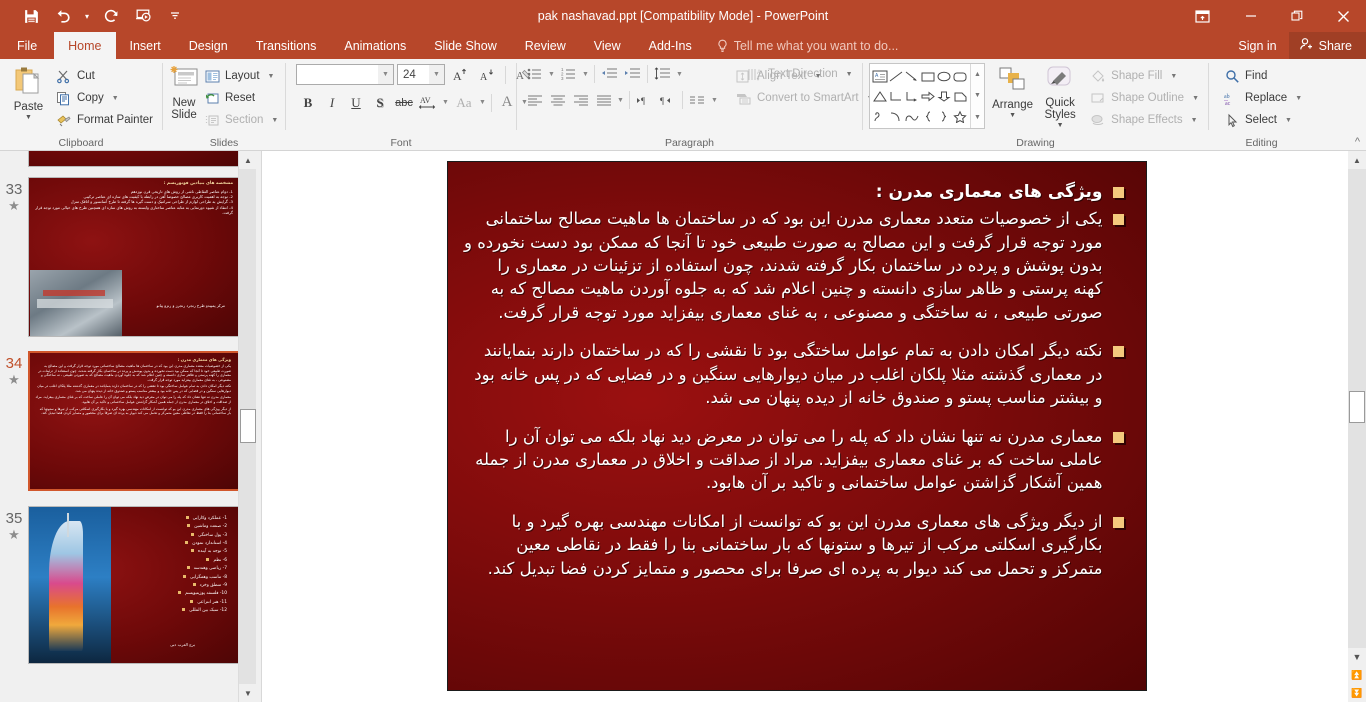  What do you see at coordinates (1357, 657) in the screenshot?
I see `slide-scroll-down-icon: ▼` at bounding box center [1357, 657].